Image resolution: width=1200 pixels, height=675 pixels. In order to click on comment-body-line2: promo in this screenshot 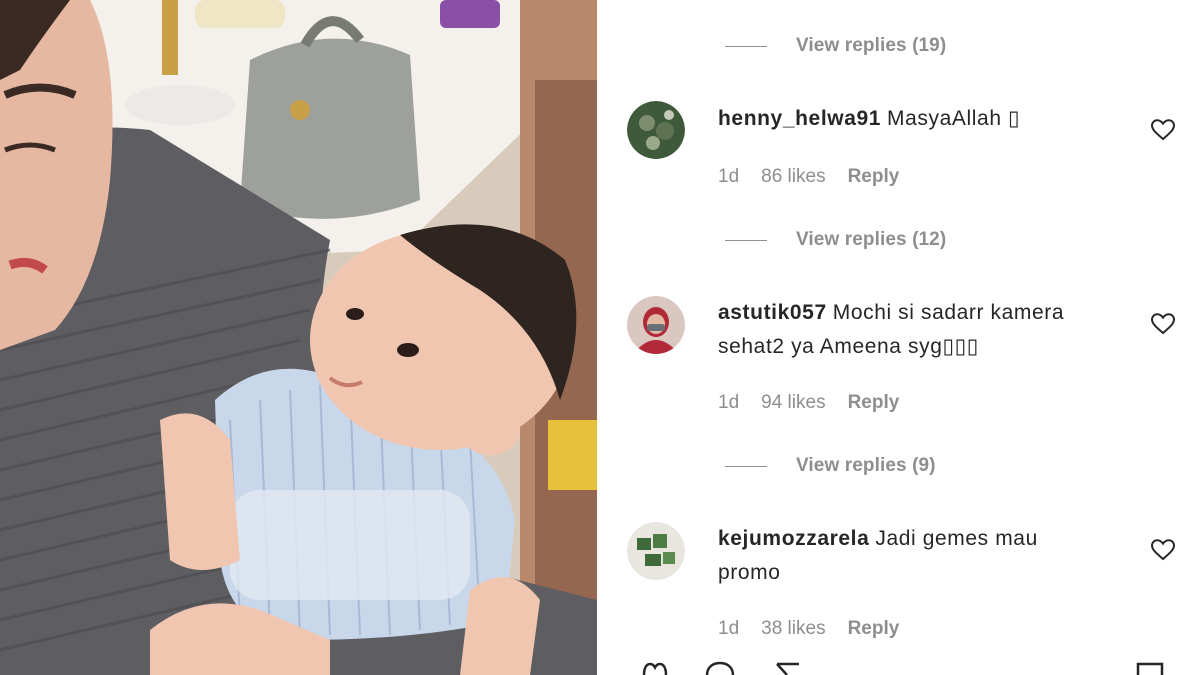, I will do `click(749, 572)`.